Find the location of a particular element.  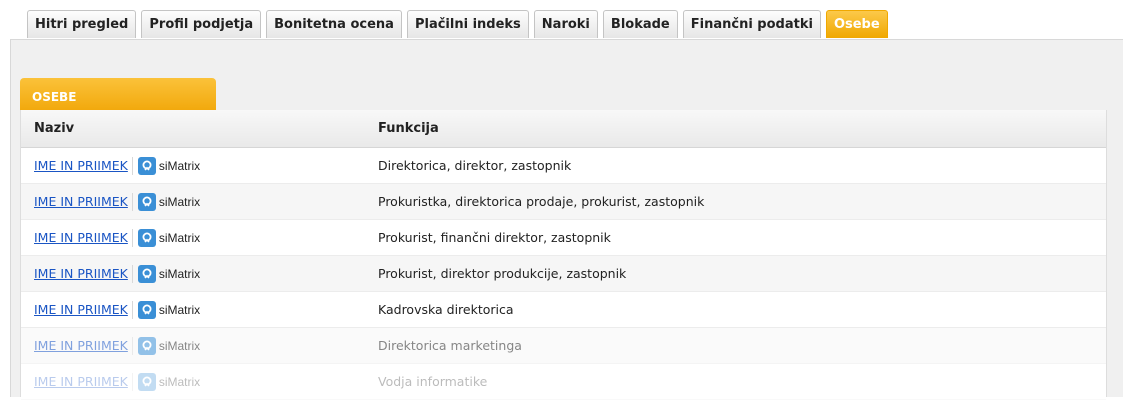

tab-placilni-indeks: Plačilni indeks is located at coordinates (467, 24).